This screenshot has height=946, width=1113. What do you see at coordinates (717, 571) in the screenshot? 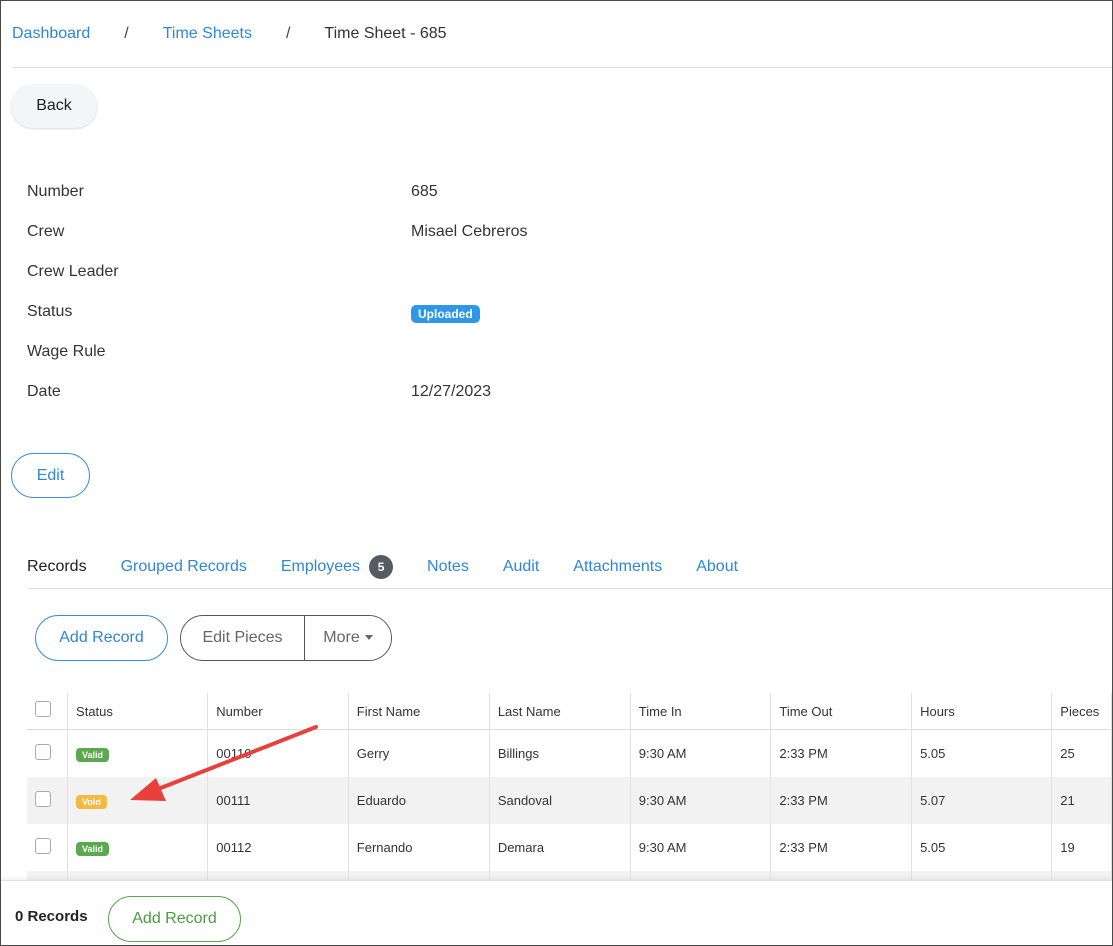
I see `tab-about: About` at bounding box center [717, 571].